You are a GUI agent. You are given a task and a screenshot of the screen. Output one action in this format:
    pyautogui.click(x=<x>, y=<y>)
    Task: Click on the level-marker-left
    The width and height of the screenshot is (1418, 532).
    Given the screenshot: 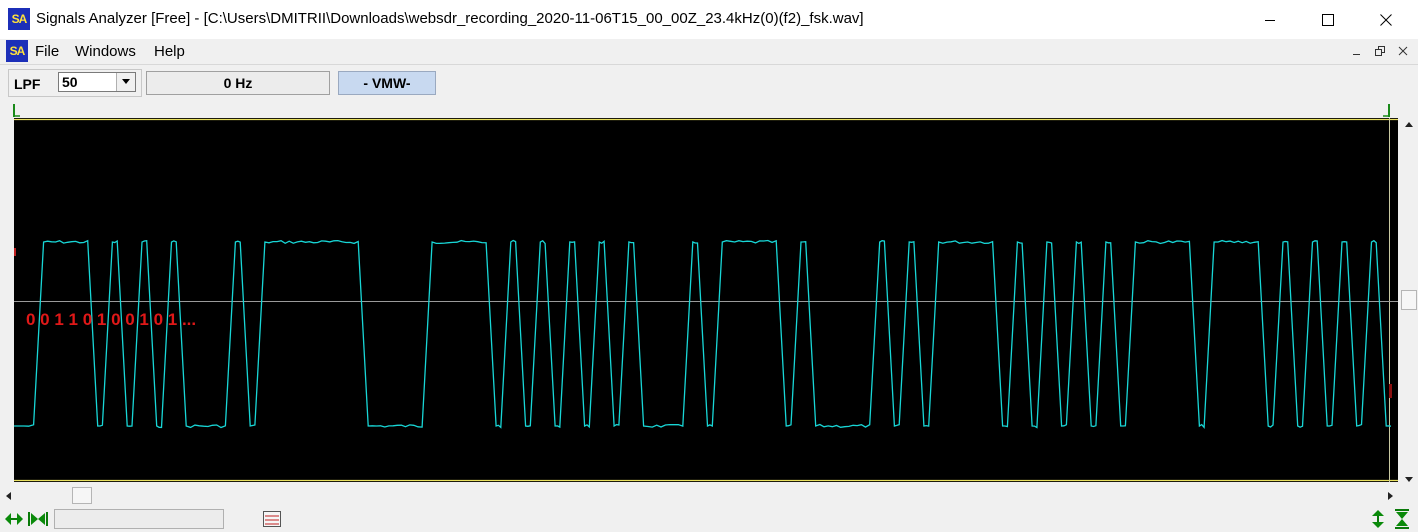 What is the action you would take?
    pyautogui.click(x=15, y=252)
    